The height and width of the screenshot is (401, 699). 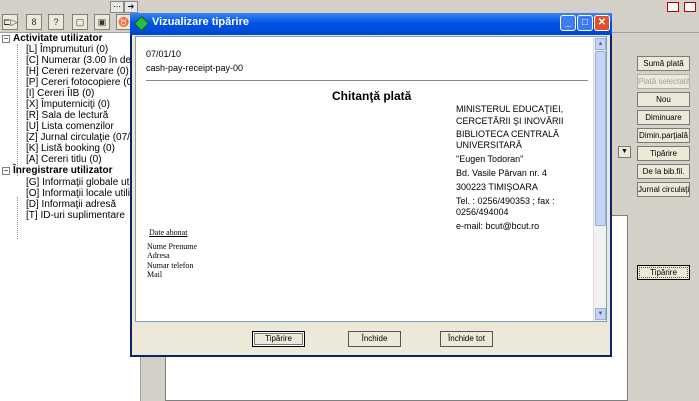 What do you see at coordinates (510, 109) in the screenshot?
I see `address-line: MINISTERUL EDUCAŢIEI,` at bounding box center [510, 109].